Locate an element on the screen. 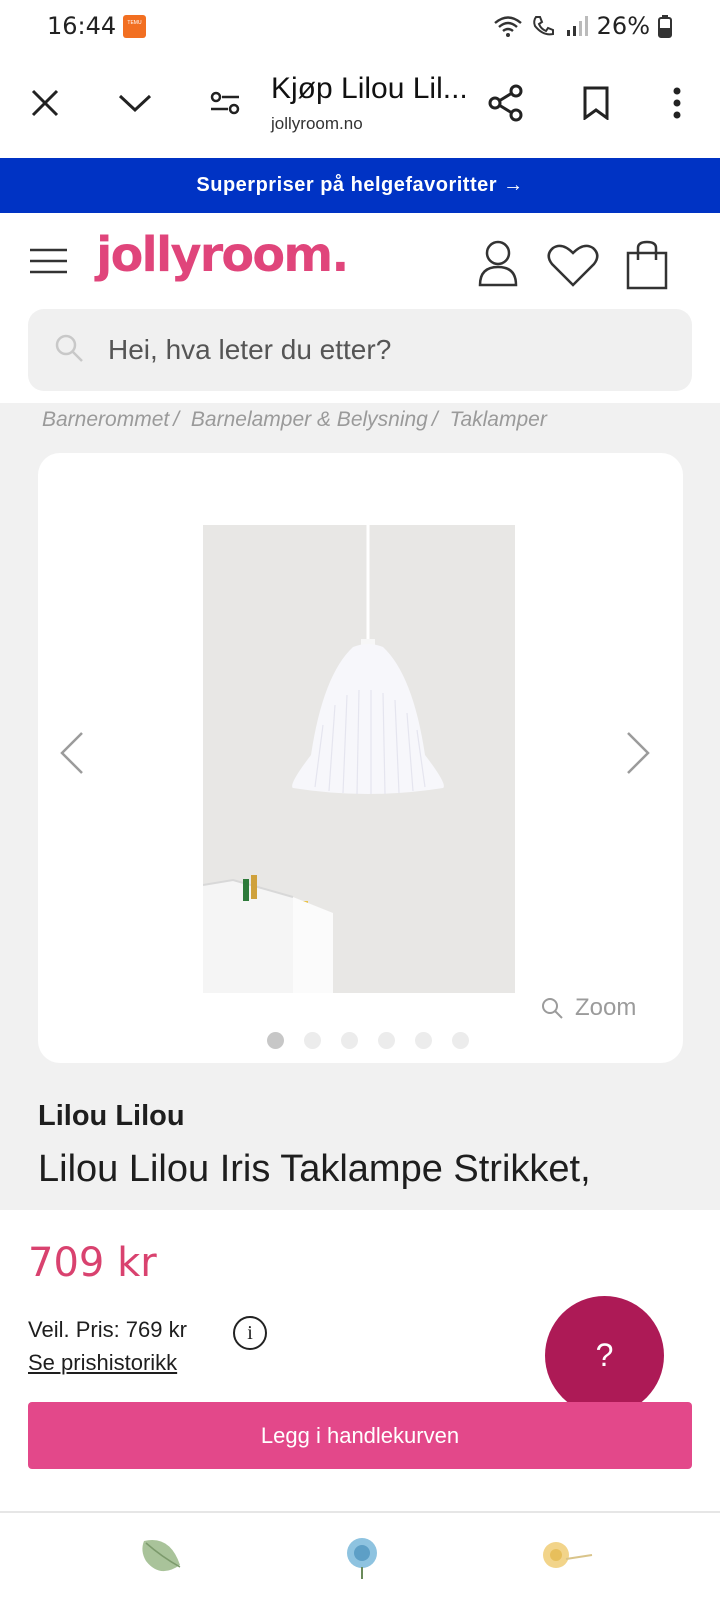  site-settings-button is located at coordinates (225, 103).